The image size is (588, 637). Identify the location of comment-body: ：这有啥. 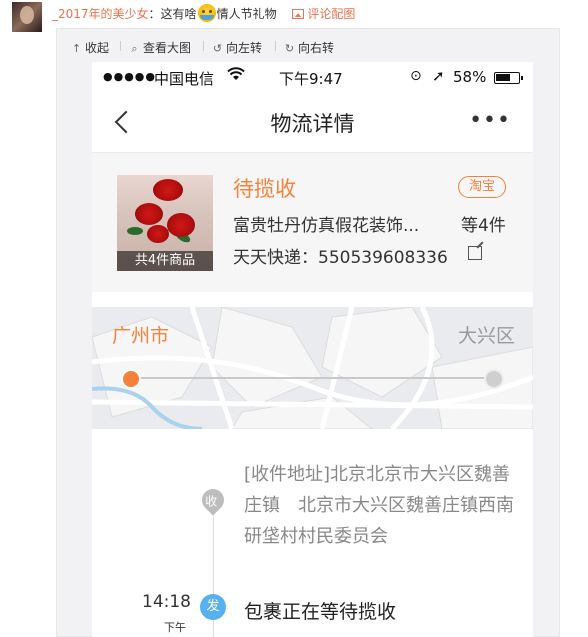
(172, 14).